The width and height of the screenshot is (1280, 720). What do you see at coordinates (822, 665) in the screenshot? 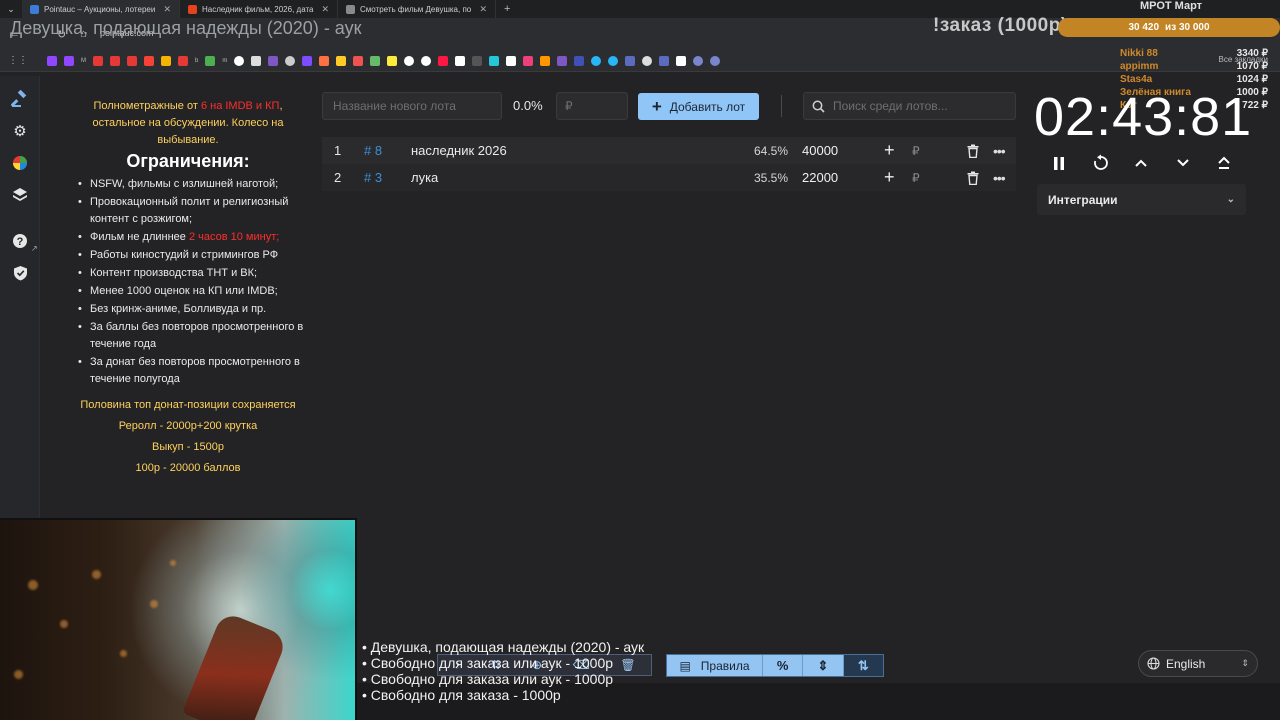
I see `split-icon: ⇕` at bounding box center [822, 665].